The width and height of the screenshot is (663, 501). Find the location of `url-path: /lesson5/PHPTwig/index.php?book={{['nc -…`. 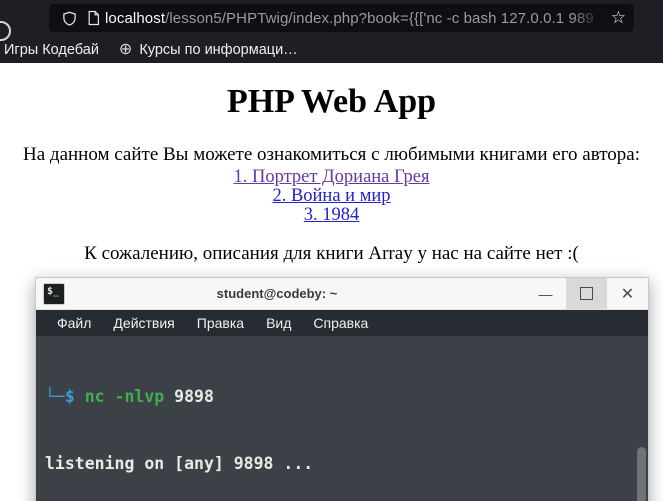

url-path: /lesson5/PHPTwig/index.php?book={{['nc -… is located at coordinates (379, 18).